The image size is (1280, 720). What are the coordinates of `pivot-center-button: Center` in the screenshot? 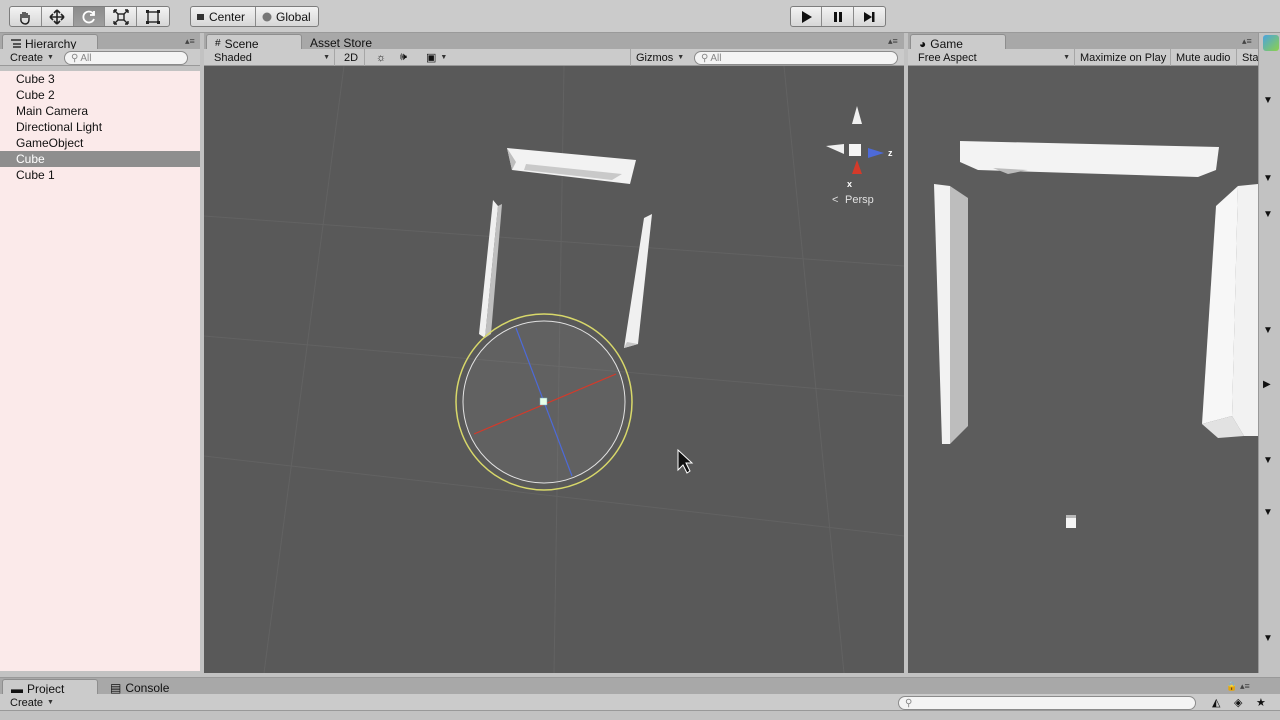 It's located at (223, 16).